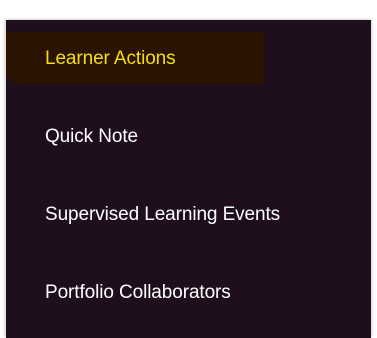  I want to click on menu-item-label: Portfolio Collaborators, so click(138, 292).